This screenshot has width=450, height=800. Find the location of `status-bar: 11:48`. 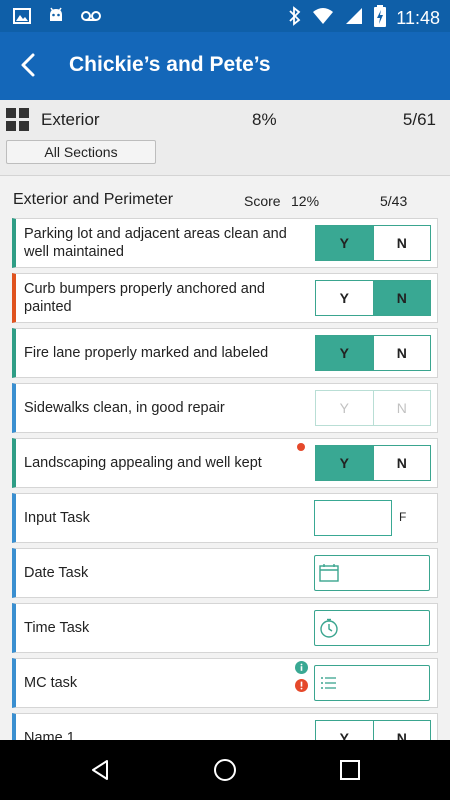

status-bar: 11:48 is located at coordinates (225, 16).